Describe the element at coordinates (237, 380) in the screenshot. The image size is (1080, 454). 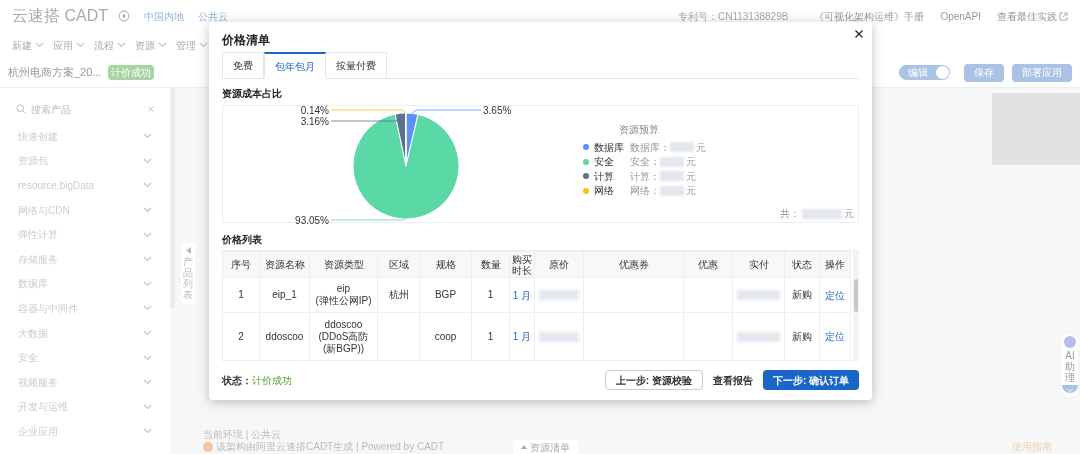
I see `status-label: 状态：` at that location.